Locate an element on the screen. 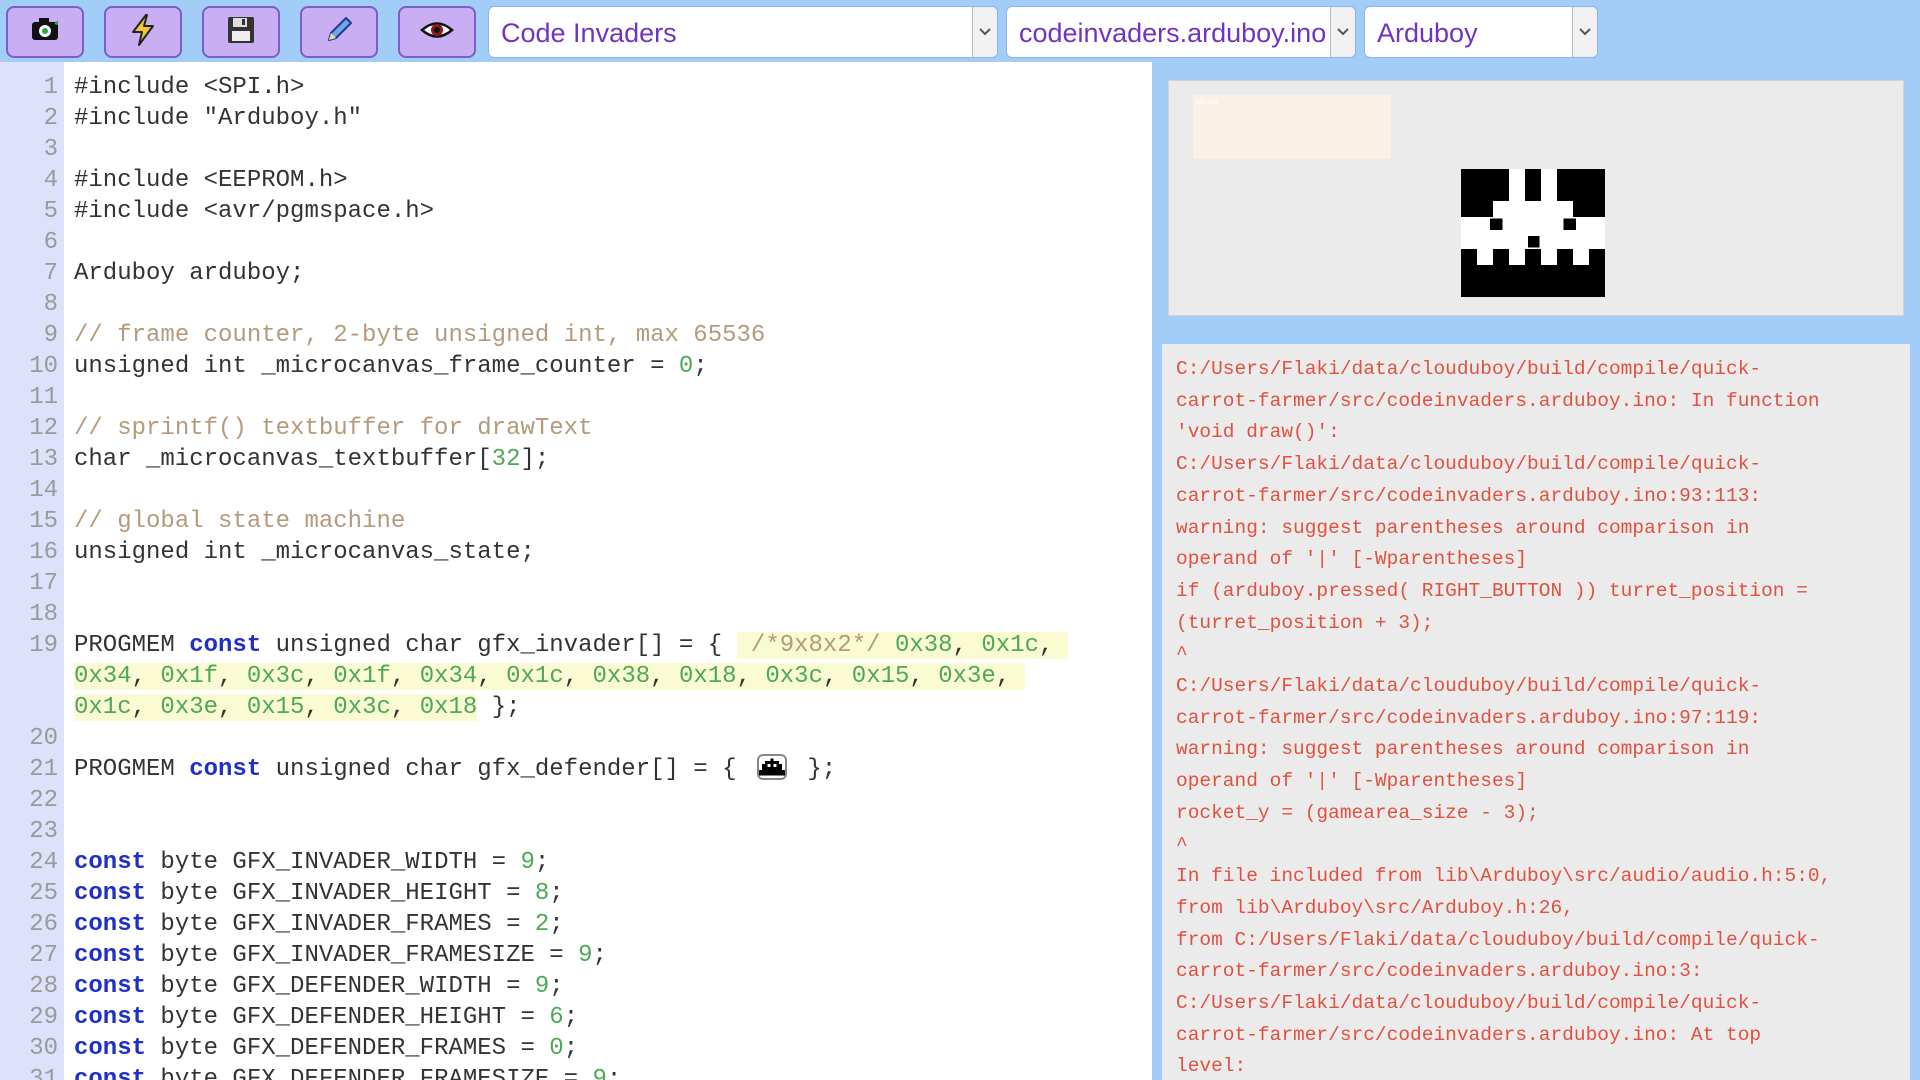  code-line: 12 // sprintf() textbuffer for drawText is located at coordinates (576, 428).